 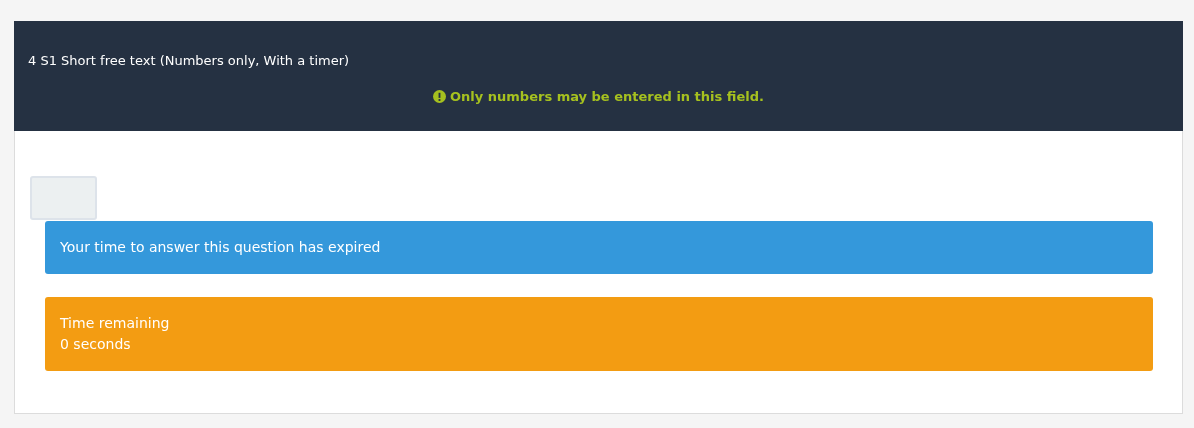 What do you see at coordinates (221, 247) in the screenshot?
I see `alert-text: Your time to answer this question has expired` at bounding box center [221, 247].